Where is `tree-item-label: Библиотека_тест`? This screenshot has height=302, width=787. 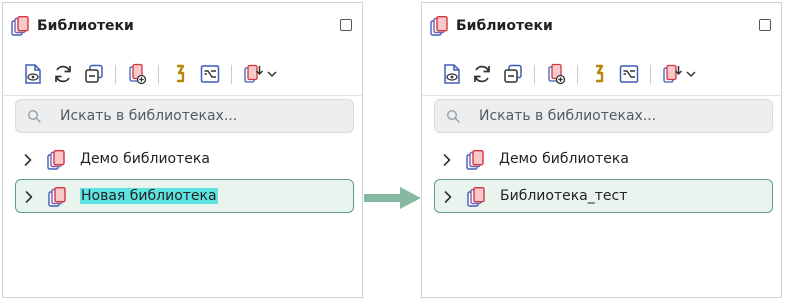
tree-item-label: Библиотека_тест is located at coordinates (564, 196).